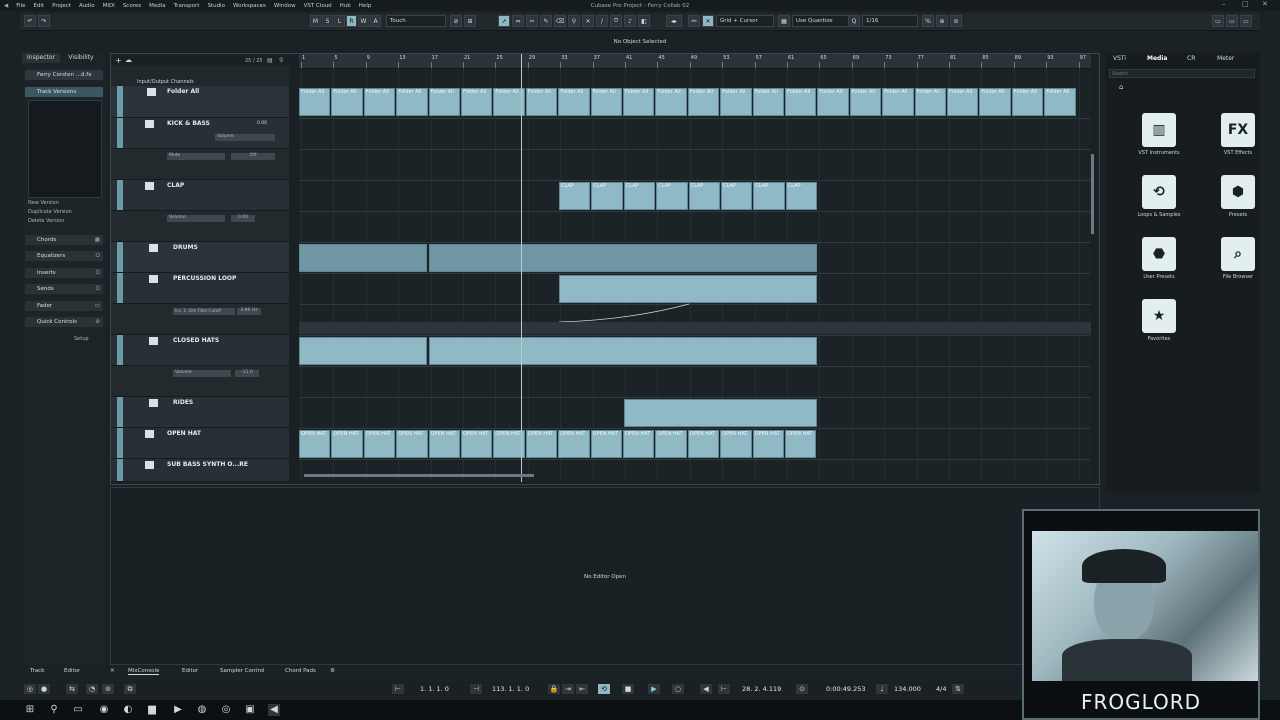 The width and height of the screenshot is (1280, 720). What do you see at coordinates (20, 6) in the screenshot?
I see `menu-file: File` at bounding box center [20, 6].